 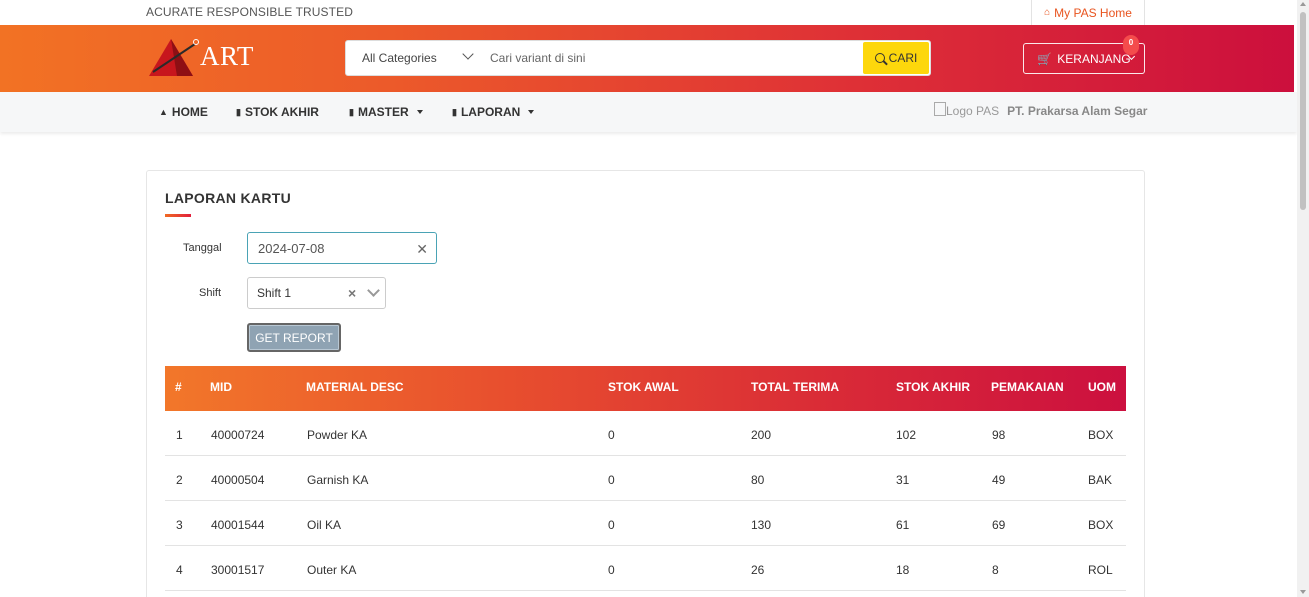 What do you see at coordinates (179, 480) in the screenshot?
I see `table-cell: 2` at bounding box center [179, 480].